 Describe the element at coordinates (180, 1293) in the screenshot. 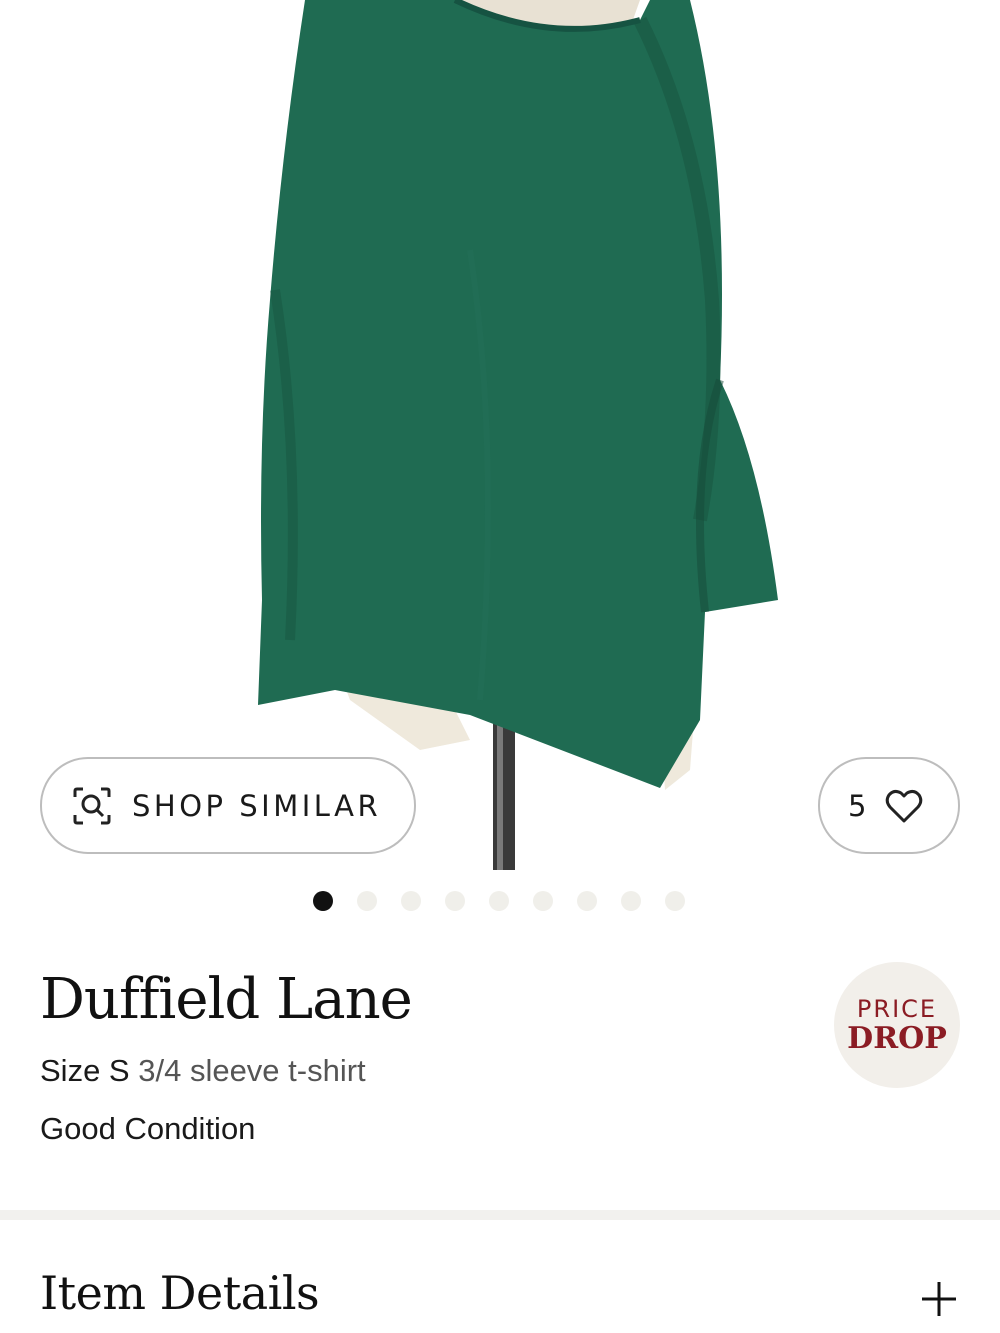

I see `item-details-heading: Item Details` at that location.